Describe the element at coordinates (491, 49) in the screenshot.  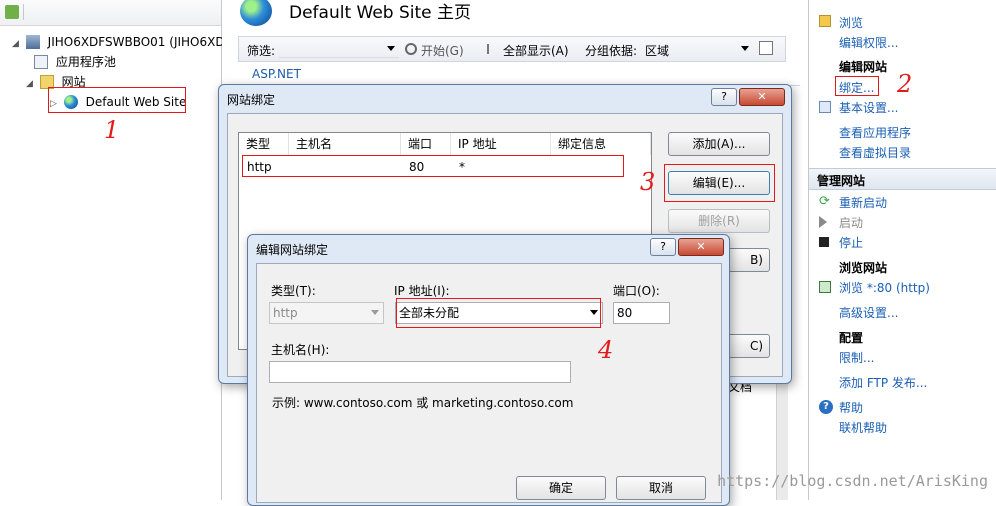
I see `show-all-icon` at that location.